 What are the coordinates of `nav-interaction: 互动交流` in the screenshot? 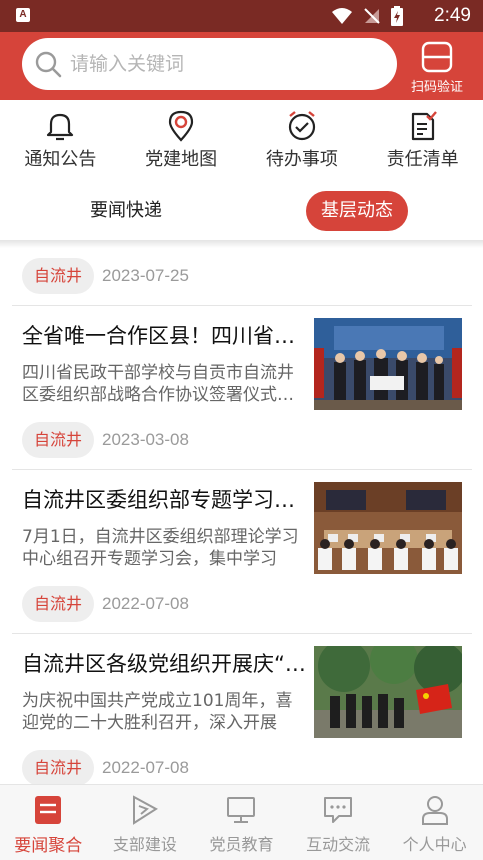 It's located at (338, 822).